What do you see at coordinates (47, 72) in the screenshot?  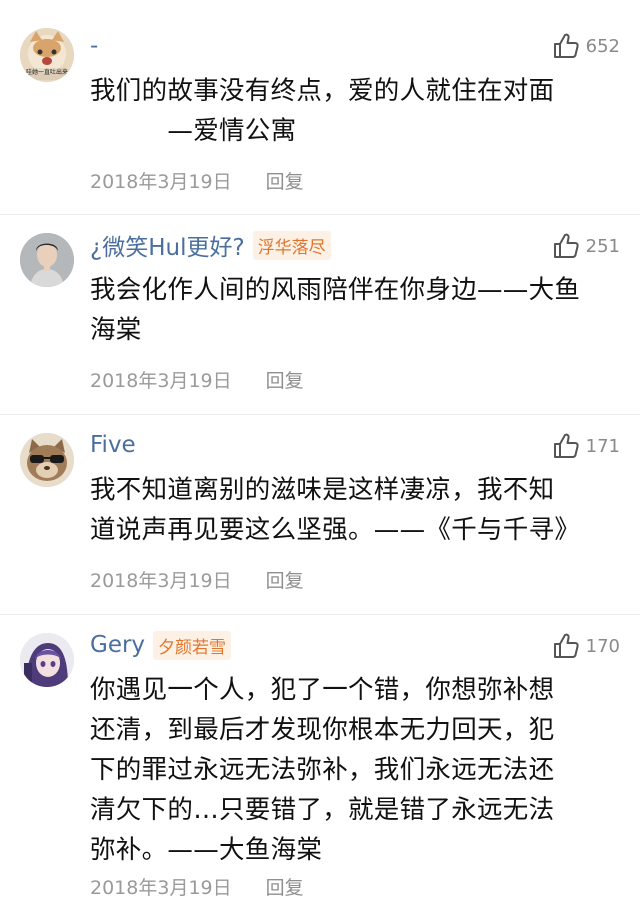 I see `svg-text: 哇她一直吐出来` at bounding box center [47, 72].